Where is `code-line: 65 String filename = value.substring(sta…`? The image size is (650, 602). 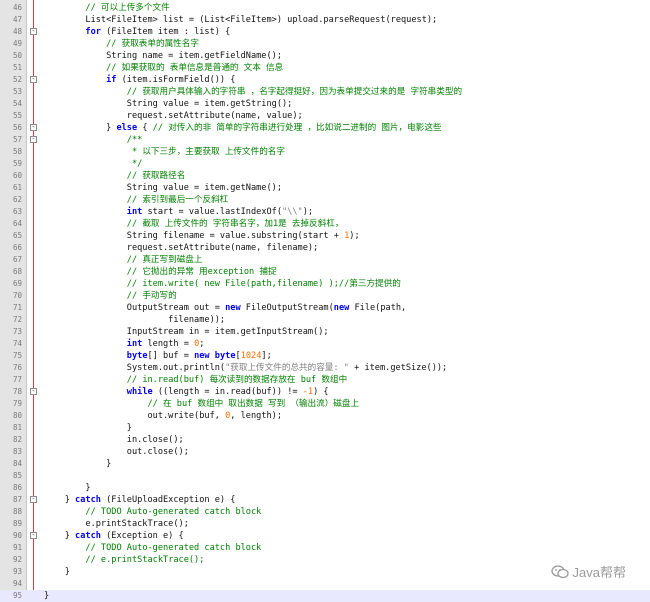 code-line: 65 String filename = value.substring(sta… is located at coordinates (325, 236).